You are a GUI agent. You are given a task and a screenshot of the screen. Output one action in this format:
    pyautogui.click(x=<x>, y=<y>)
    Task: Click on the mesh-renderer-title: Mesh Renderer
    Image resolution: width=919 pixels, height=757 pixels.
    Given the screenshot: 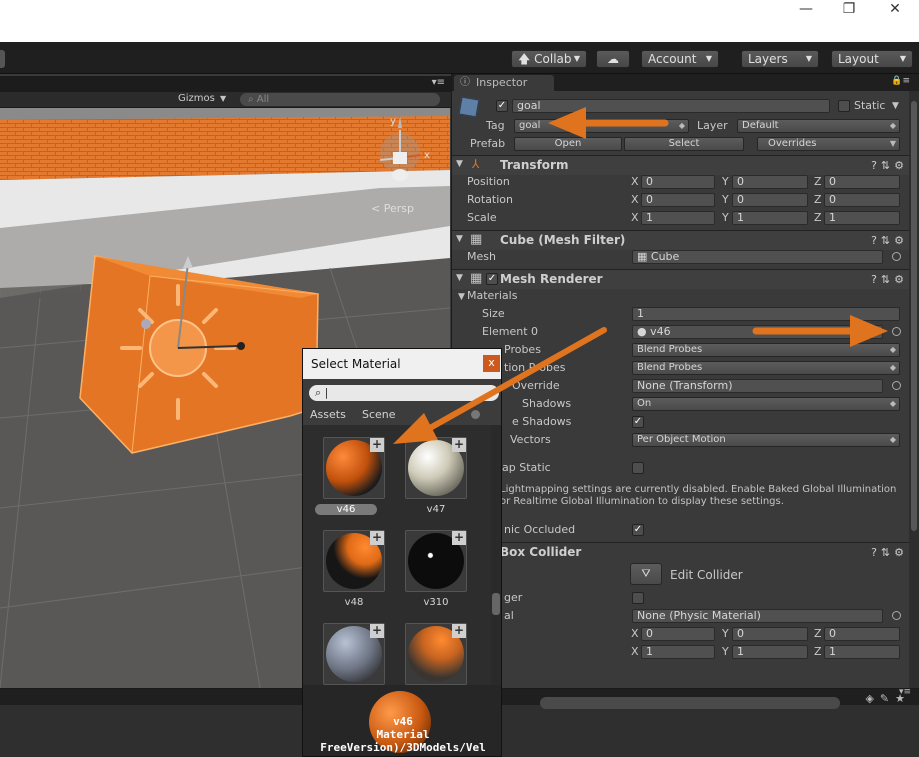 What is the action you would take?
    pyautogui.click(x=551, y=279)
    